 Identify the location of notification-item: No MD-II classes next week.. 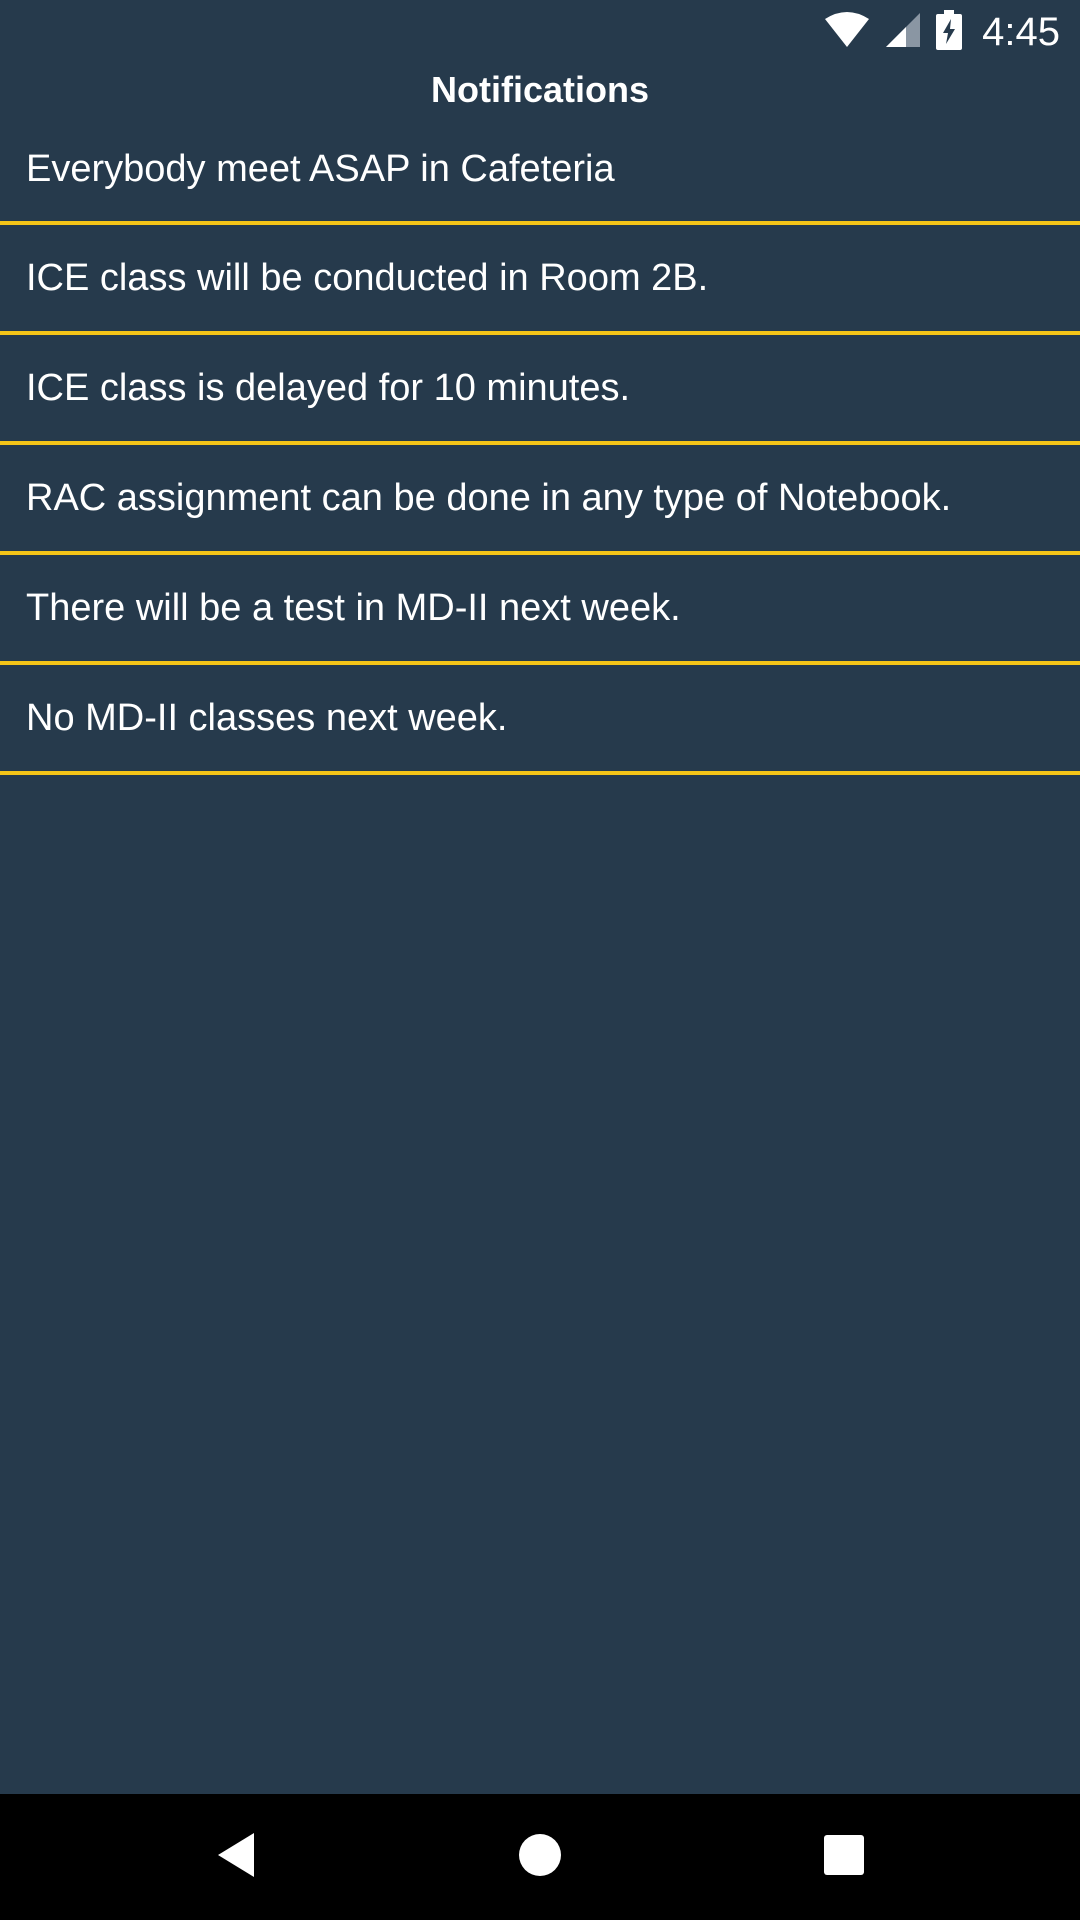
(540, 720).